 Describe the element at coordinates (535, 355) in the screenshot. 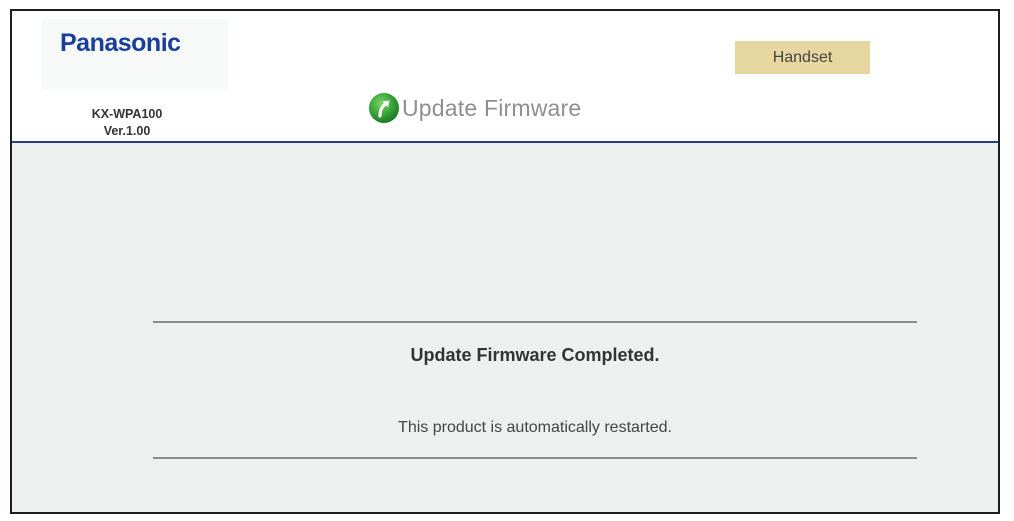

I see `completion-message: Update Firmware Completed.` at that location.